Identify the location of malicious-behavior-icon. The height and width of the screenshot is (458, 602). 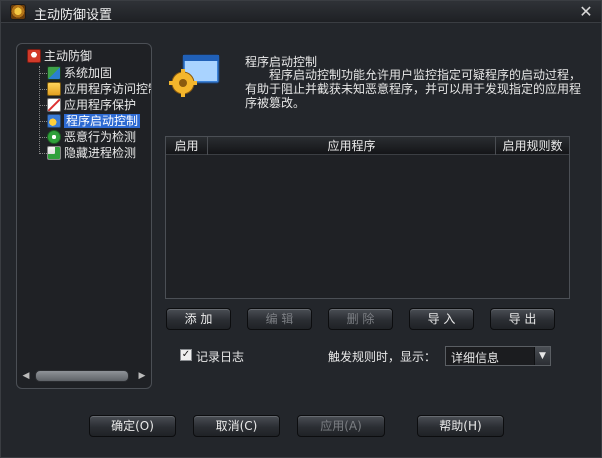
(54, 137).